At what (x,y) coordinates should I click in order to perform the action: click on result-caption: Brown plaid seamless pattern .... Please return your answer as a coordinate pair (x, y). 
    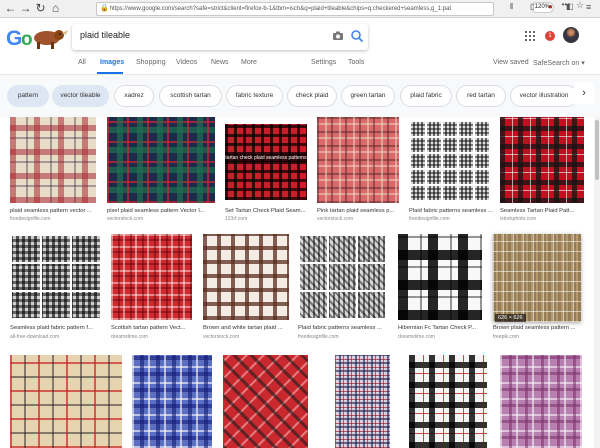
    Looking at the image, I should click on (537, 328).